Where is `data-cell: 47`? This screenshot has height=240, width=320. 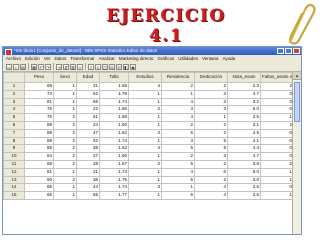
data-cell: 47 is located at coordinates (88, 133).